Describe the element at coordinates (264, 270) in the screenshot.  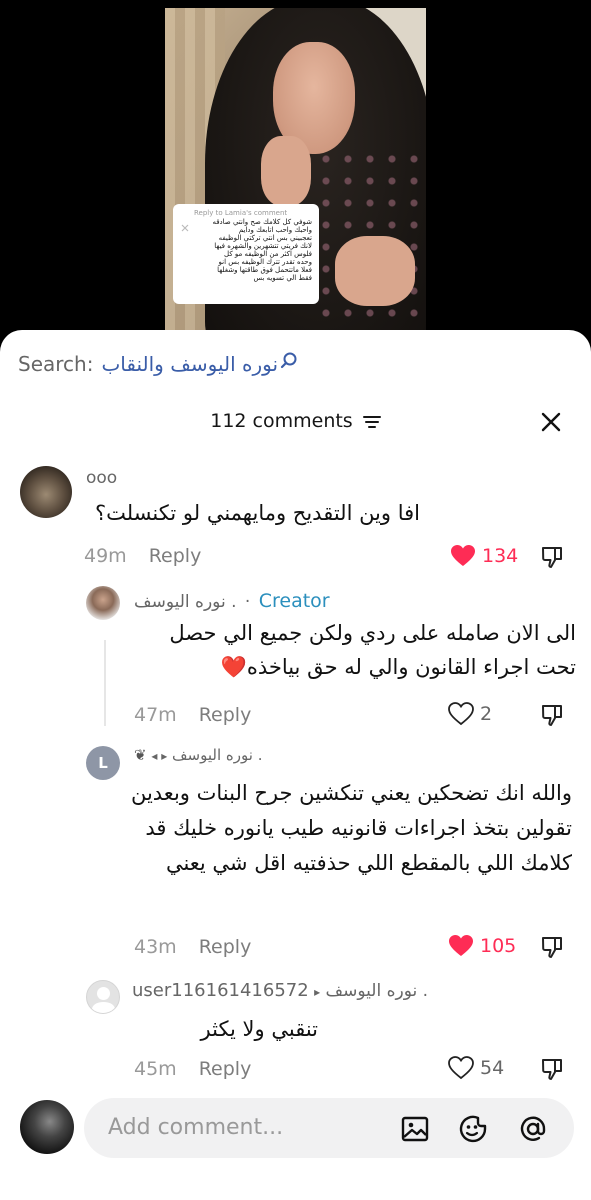
I see `reply-sticker-line: فعلا ماتتحمل فوق طاقتها وشغلها` at that location.